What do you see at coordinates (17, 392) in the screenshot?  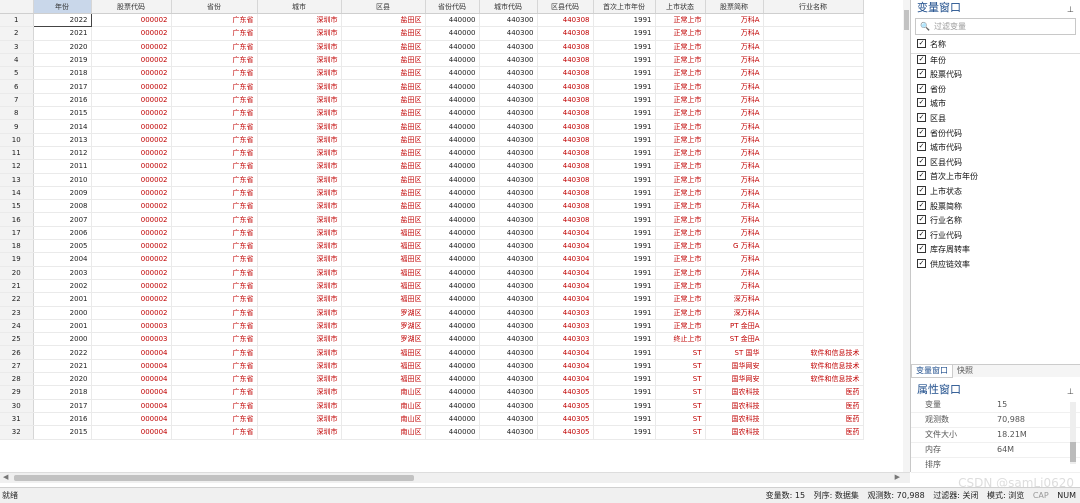 I see `row-number: 29` at bounding box center [17, 392].